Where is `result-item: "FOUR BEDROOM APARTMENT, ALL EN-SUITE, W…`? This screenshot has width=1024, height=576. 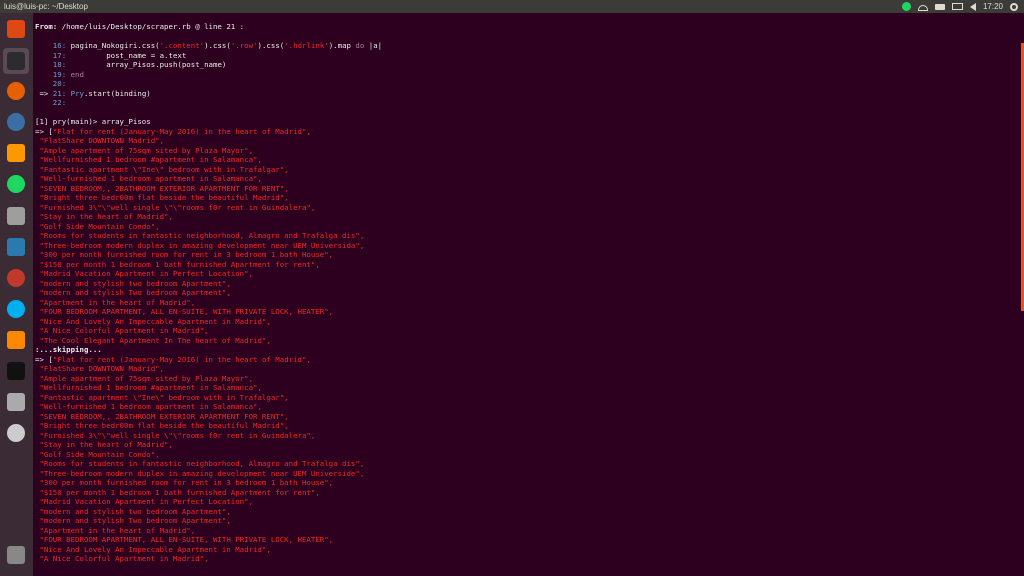
result-item: "FOUR BEDROOM APARTMENT, ALL EN-SUITE, W… is located at coordinates (184, 540).